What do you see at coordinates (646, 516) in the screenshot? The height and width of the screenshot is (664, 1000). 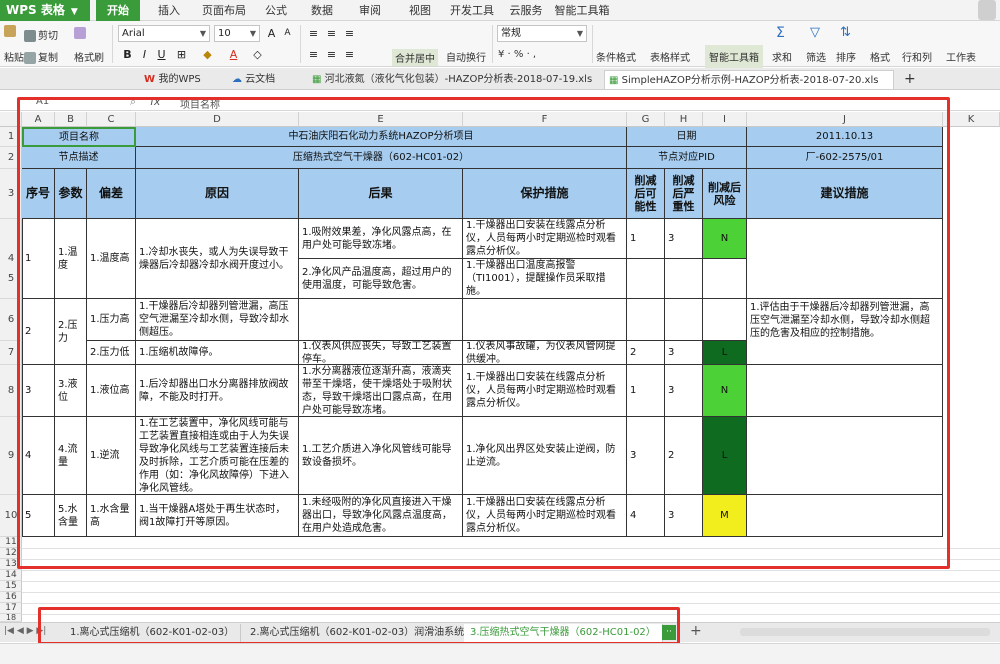 I see `likelihood-cell: 4` at bounding box center [646, 516].